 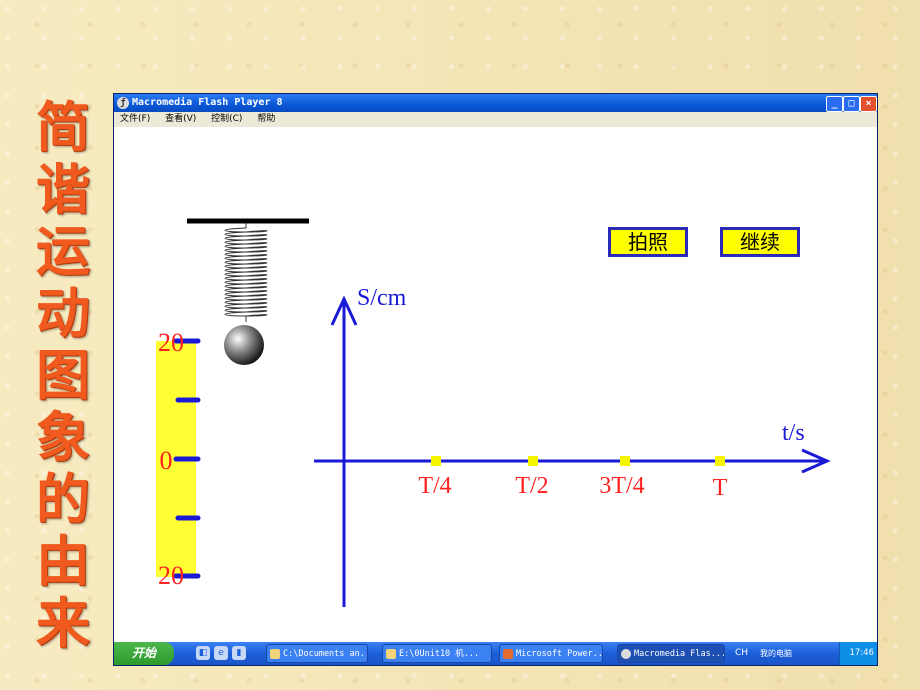 What do you see at coordinates (180, 119) in the screenshot?
I see `menu-view: 查看(V)` at bounding box center [180, 119].